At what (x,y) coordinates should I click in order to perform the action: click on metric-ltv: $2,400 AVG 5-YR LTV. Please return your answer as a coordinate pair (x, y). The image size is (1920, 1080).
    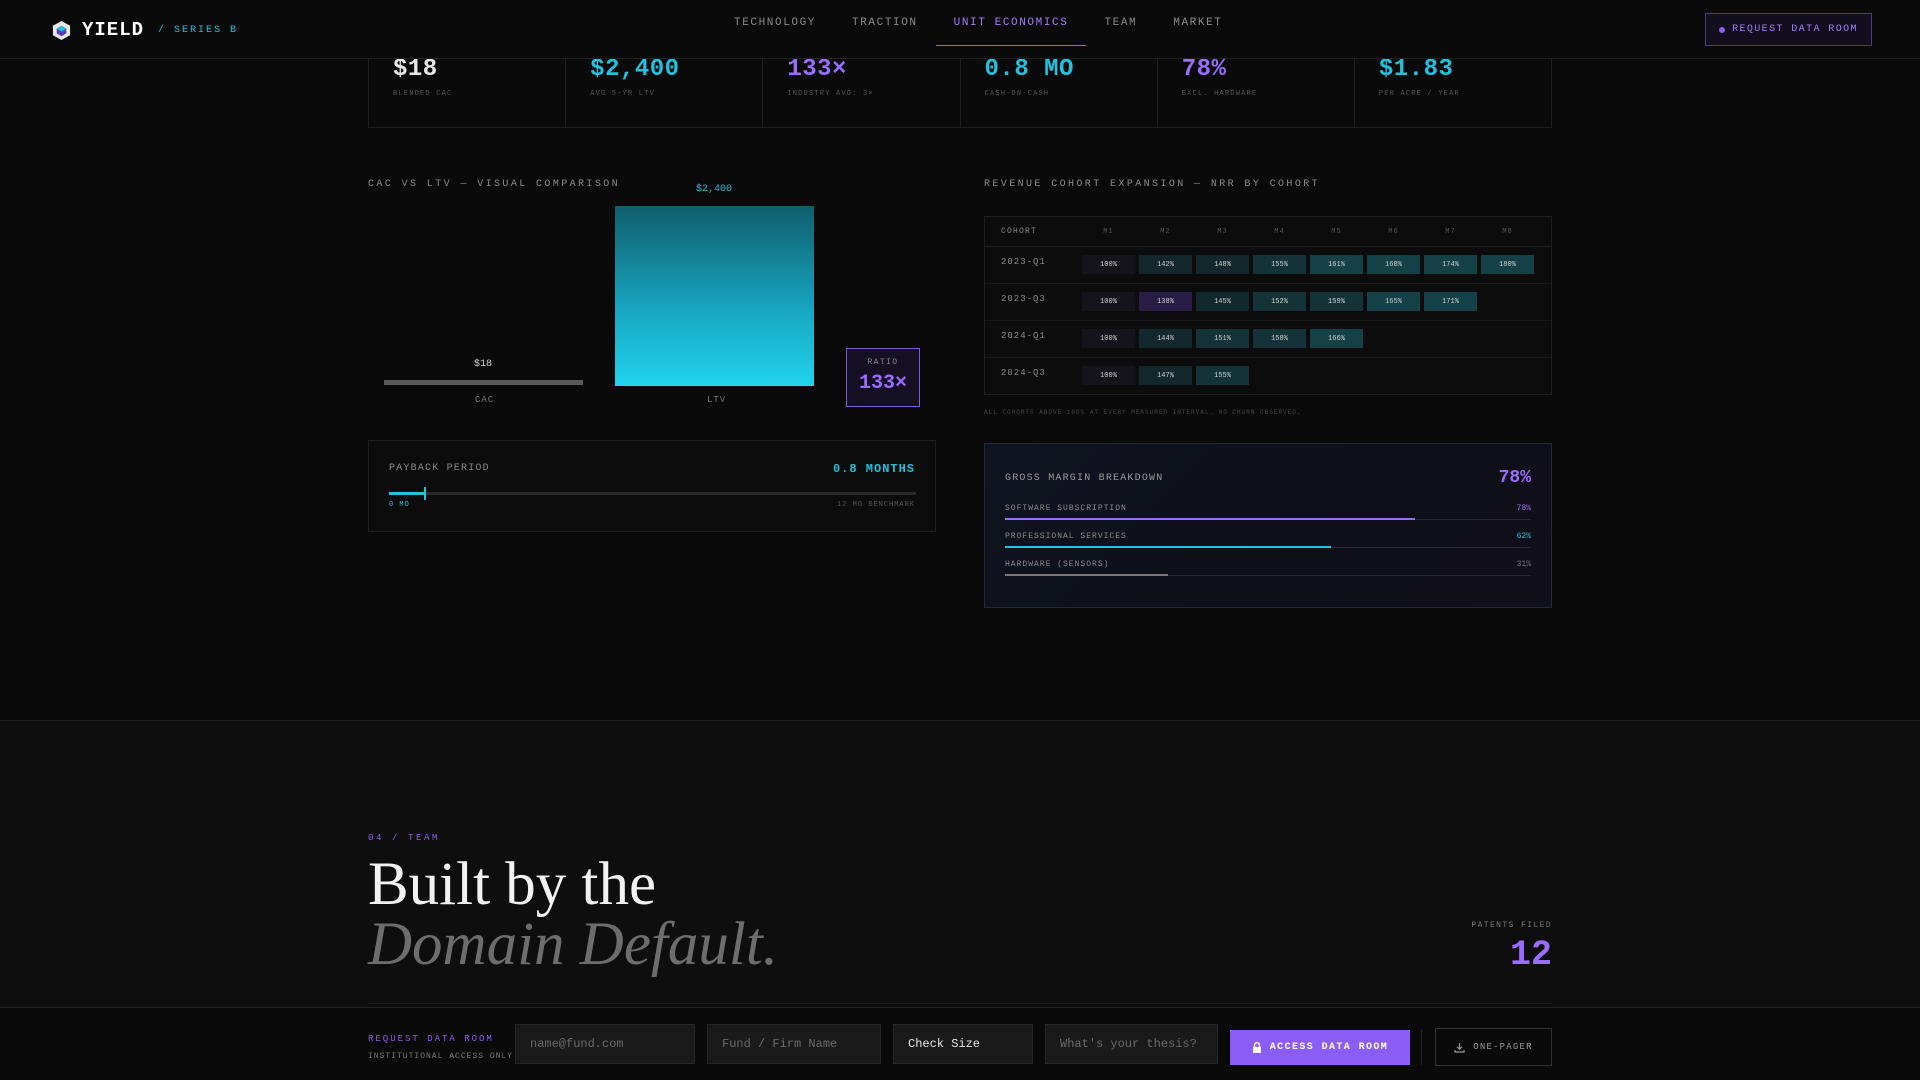
    Looking at the image, I should click on (665, 89).